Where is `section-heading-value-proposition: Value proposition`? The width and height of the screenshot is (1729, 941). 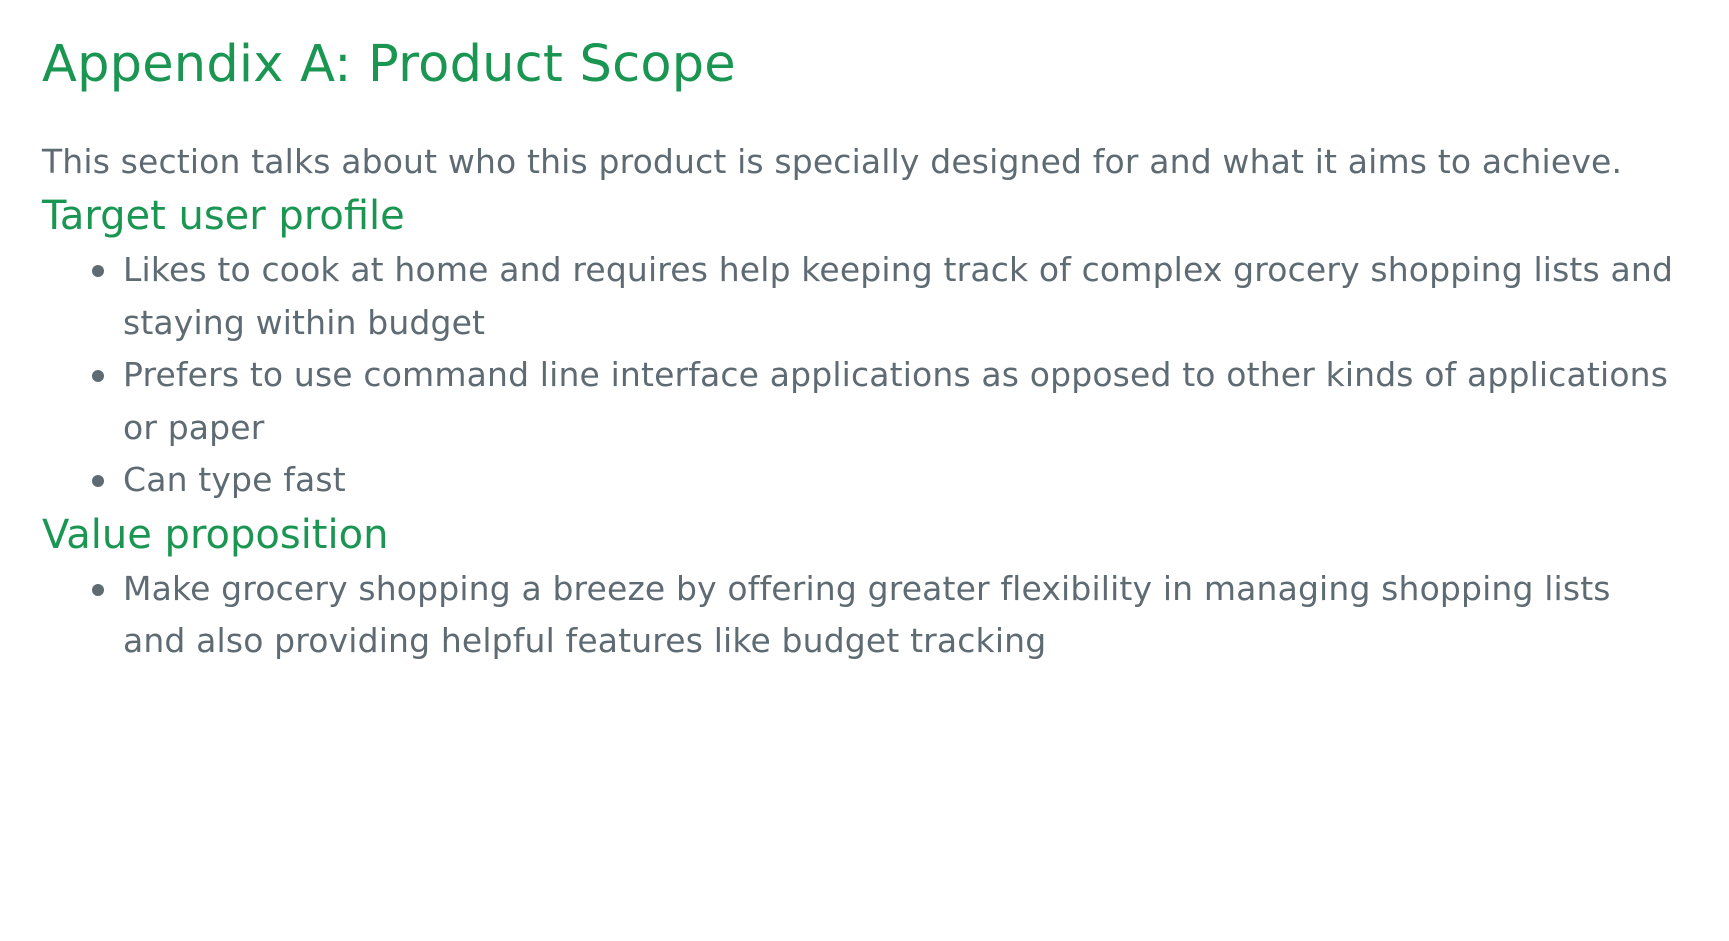
section-heading-value-proposition: Value proposition is located at coordinates (215, 534).